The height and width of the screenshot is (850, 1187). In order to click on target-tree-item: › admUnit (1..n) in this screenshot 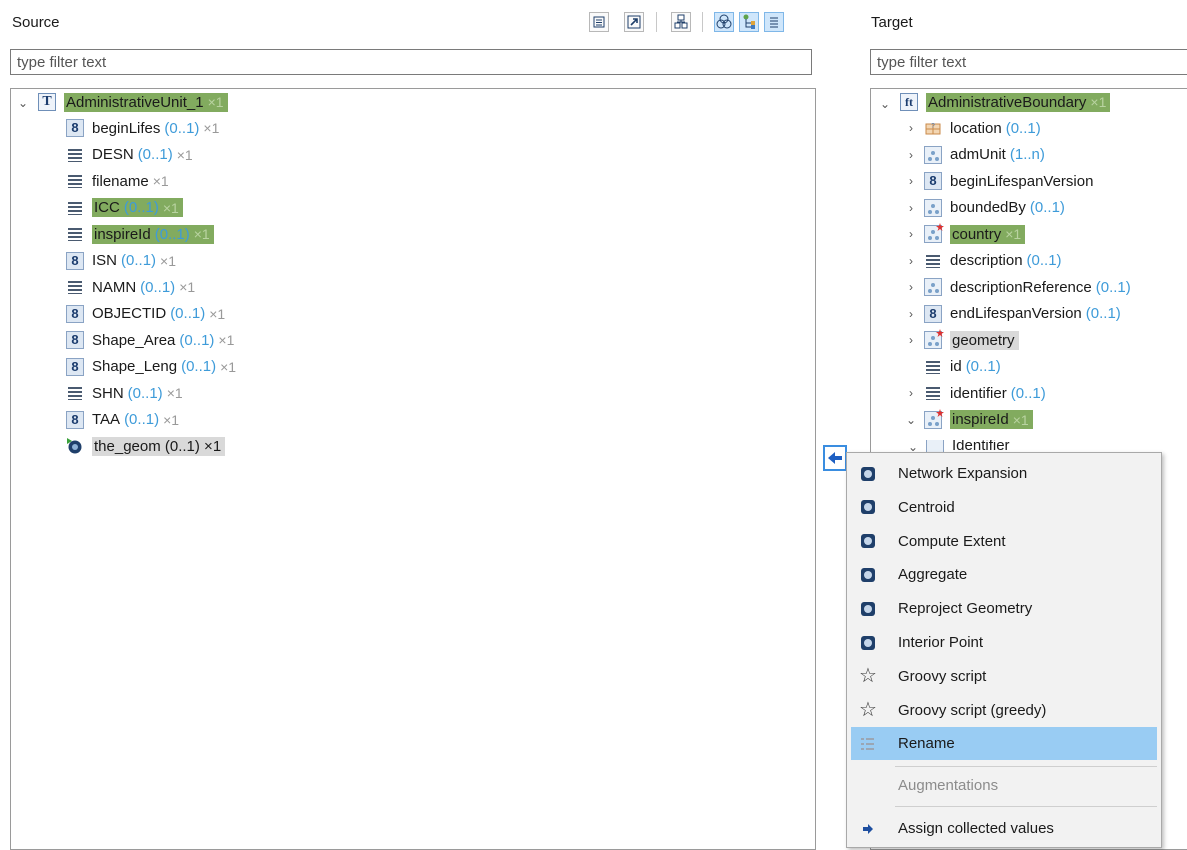, I will do `click(974, 155)`.